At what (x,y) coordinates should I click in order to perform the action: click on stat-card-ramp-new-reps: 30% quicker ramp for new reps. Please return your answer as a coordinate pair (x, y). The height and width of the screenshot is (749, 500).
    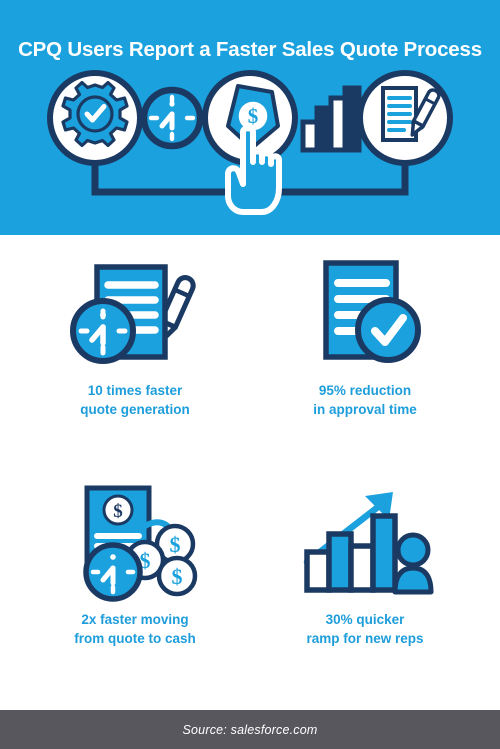
    Looking at the image, I should click on (365, 592).